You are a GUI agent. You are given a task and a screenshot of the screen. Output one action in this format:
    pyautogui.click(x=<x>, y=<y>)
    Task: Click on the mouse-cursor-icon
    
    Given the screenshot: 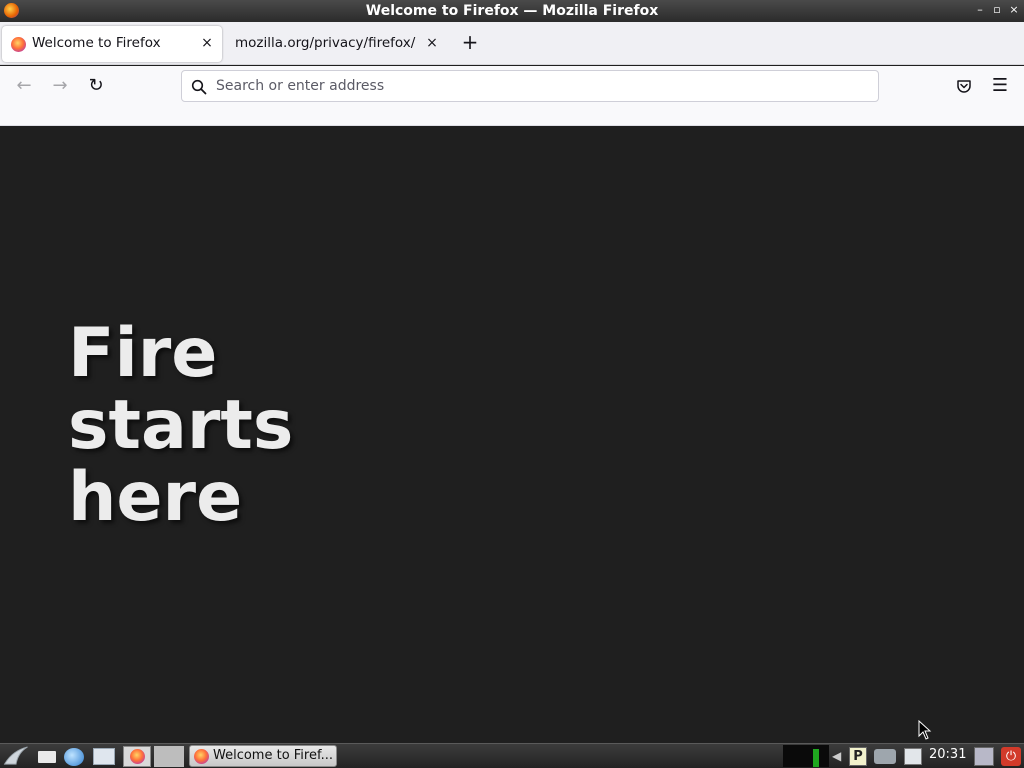 What is the action you would take?
    pyautogui.click(x=925, y=730)
    